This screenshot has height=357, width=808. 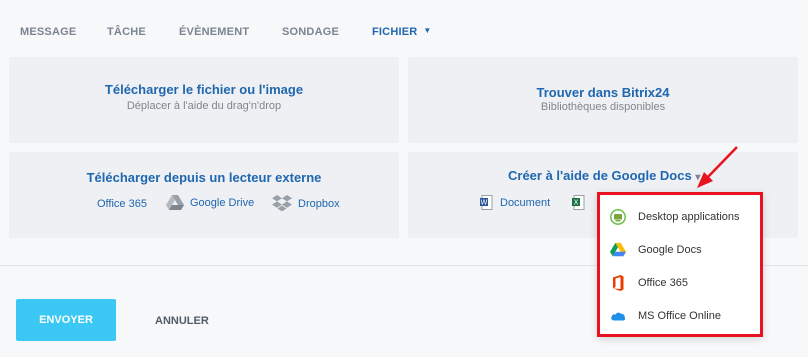 What do you see at coordinates (48, 32) in the screenshot?
I see `tab-message: MESSAGE` at bounding box center [48, 32].